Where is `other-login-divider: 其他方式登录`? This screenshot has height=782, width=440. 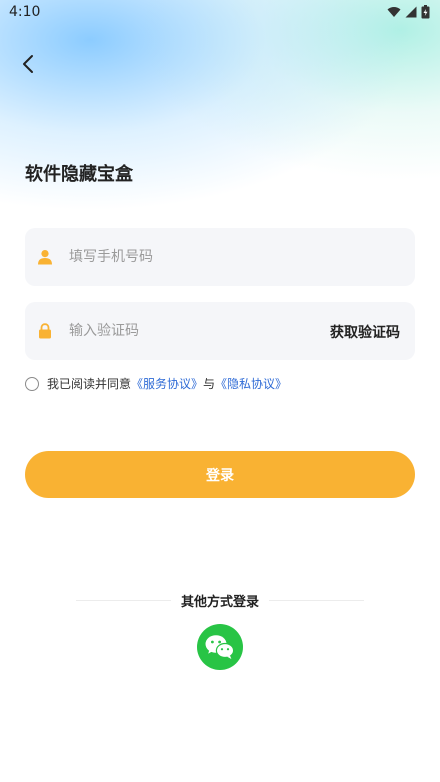 other-login-divider: 其他方式登录 is located at coordinates (220, 600).